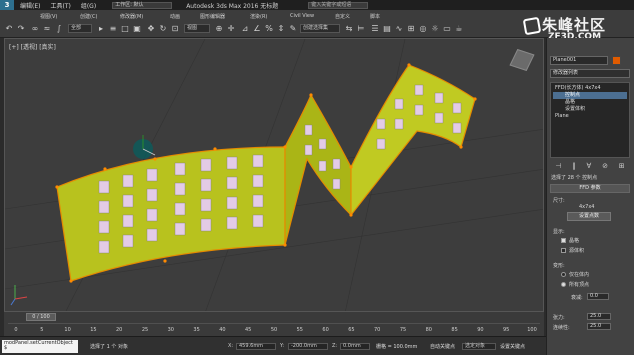  What do you see at coordinates (563, 274) in the screenshot?
I see `only-in-volume-radio` at bounding box center [563, 274].